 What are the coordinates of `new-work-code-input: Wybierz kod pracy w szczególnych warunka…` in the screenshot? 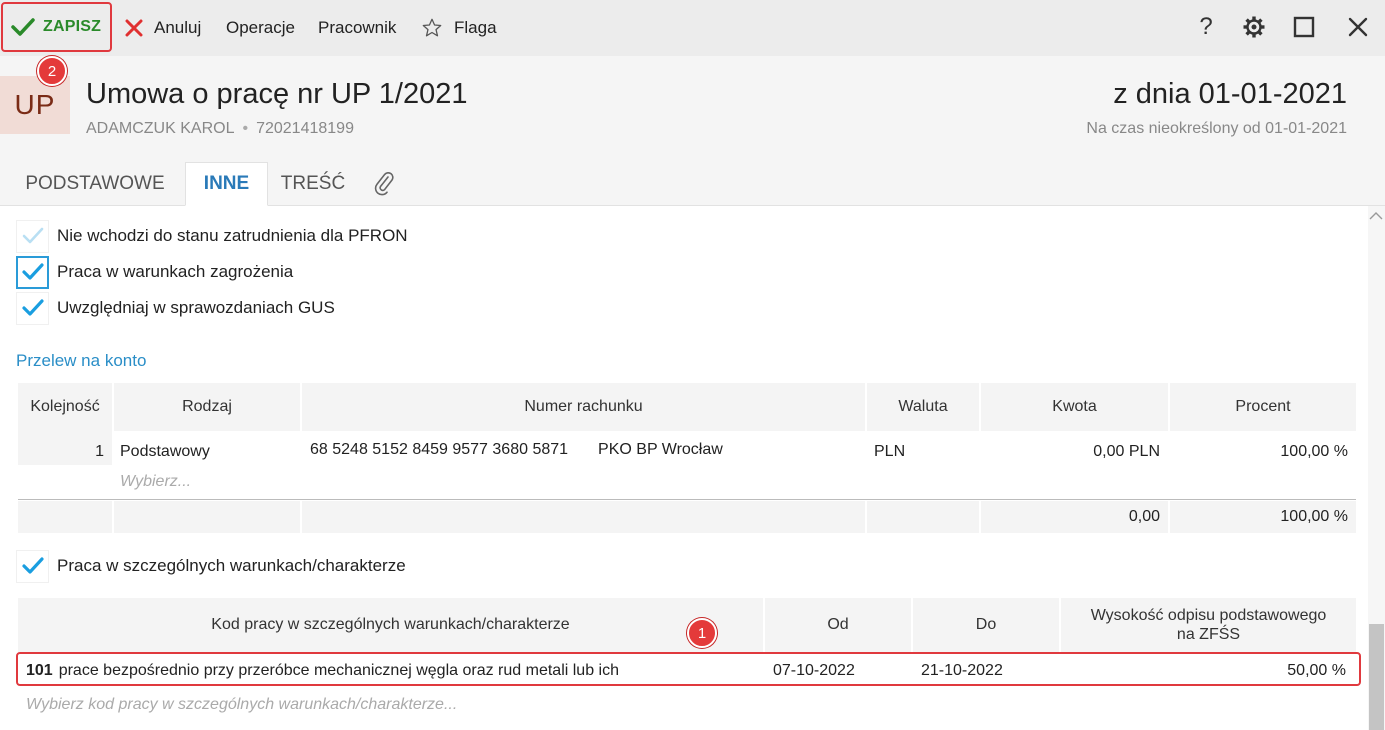 It's located at (390, 705).